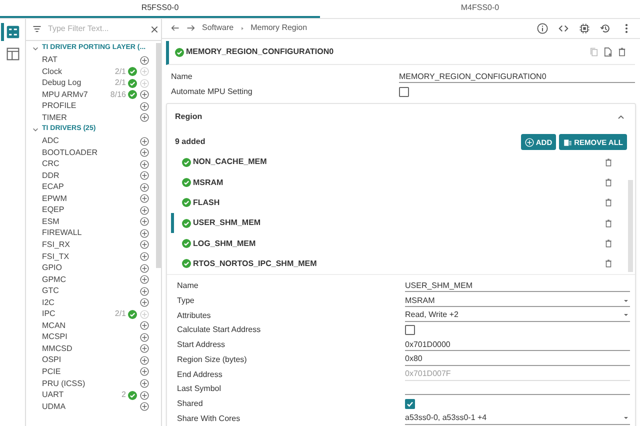  Describe the element at coordinates (55, 337) in the screenshot. I see `tree-item: MCSPI` at that location.